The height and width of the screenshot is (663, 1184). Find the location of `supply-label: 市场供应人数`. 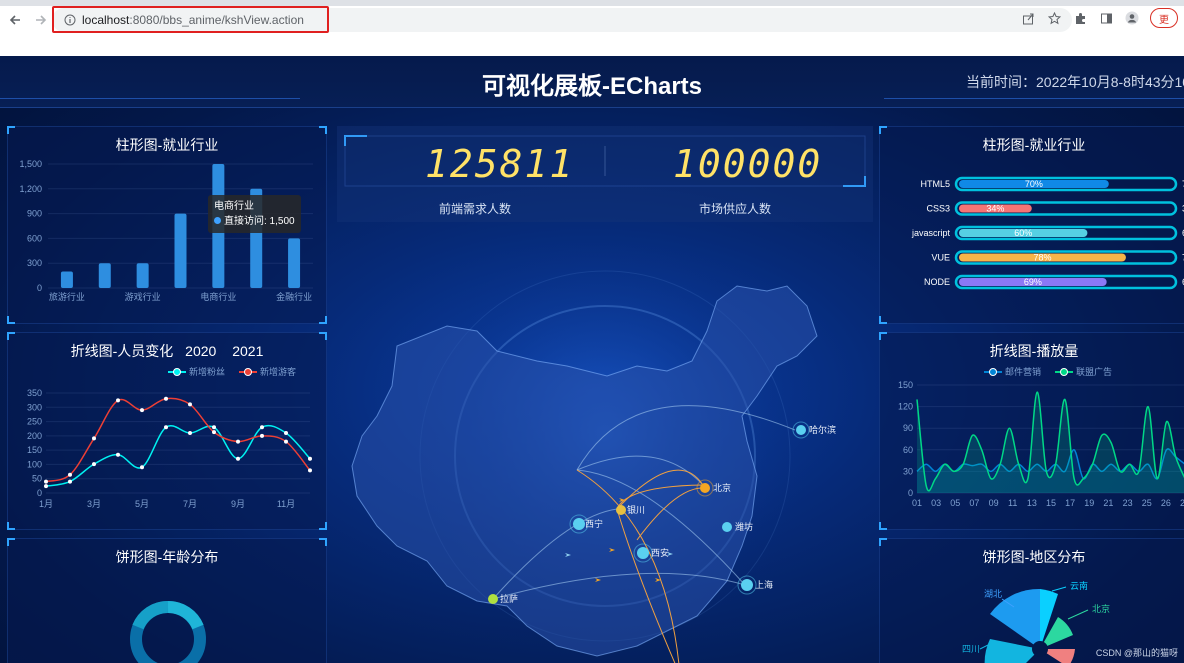

supply-label: 市场供应人数 is located at coordinates (735, 209).